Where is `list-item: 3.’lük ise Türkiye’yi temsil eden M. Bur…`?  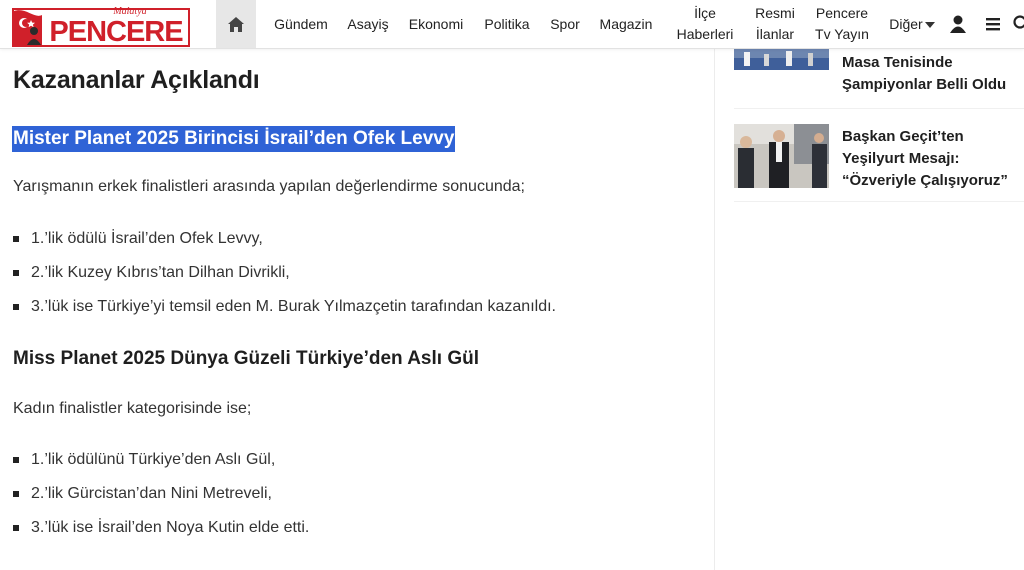 list-item: 3.’lük ise Türkiye’yi temsil eden M. Bur… is located at coordinates (284, 307).